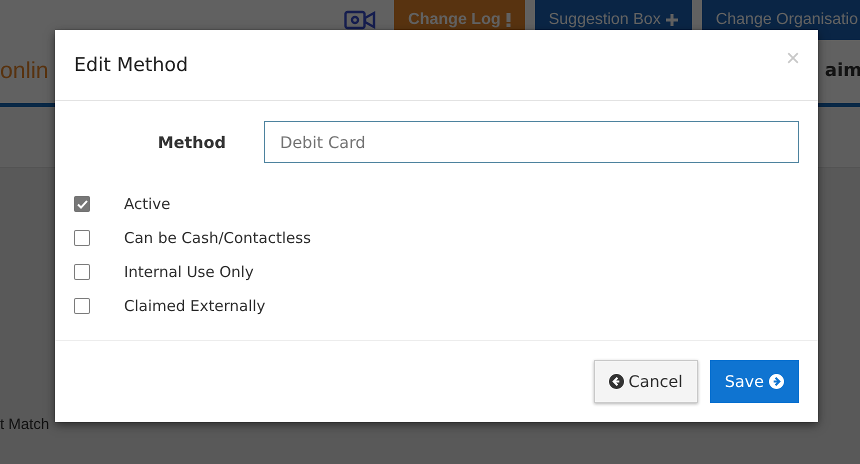 This screenshot has width=860, height=464. Describe the element at coordinates (508, 20) in the screenshot. I see `exclamation-icon` at that location.